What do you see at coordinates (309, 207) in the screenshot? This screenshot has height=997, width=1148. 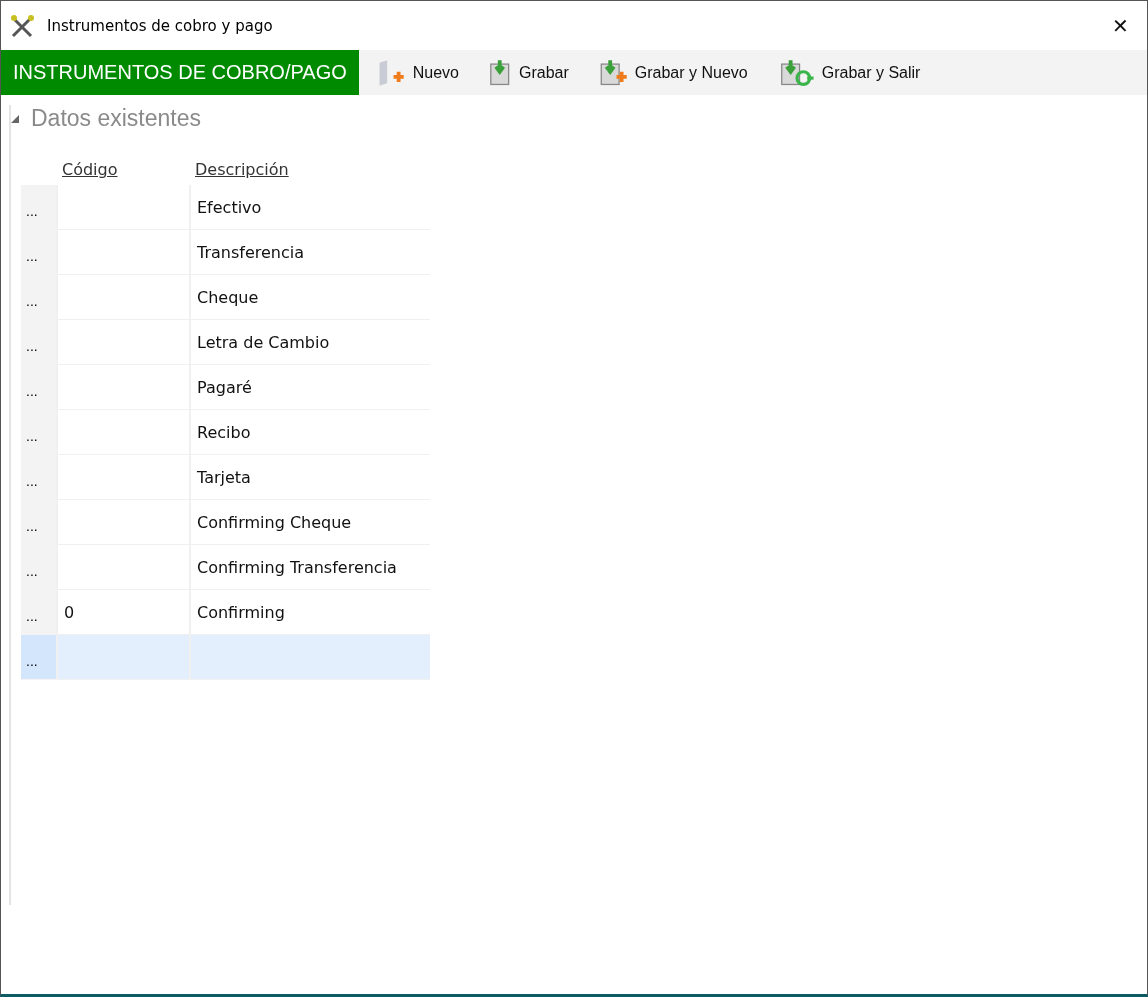 I see `table-cell: Efectivo` at bounding box center [309, 207].